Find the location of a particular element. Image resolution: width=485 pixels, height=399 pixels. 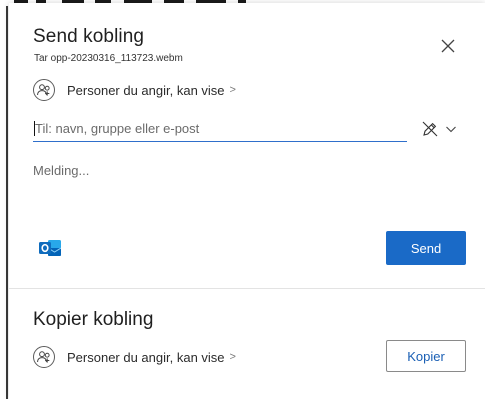

message-input is located at coordinates (243, 183).